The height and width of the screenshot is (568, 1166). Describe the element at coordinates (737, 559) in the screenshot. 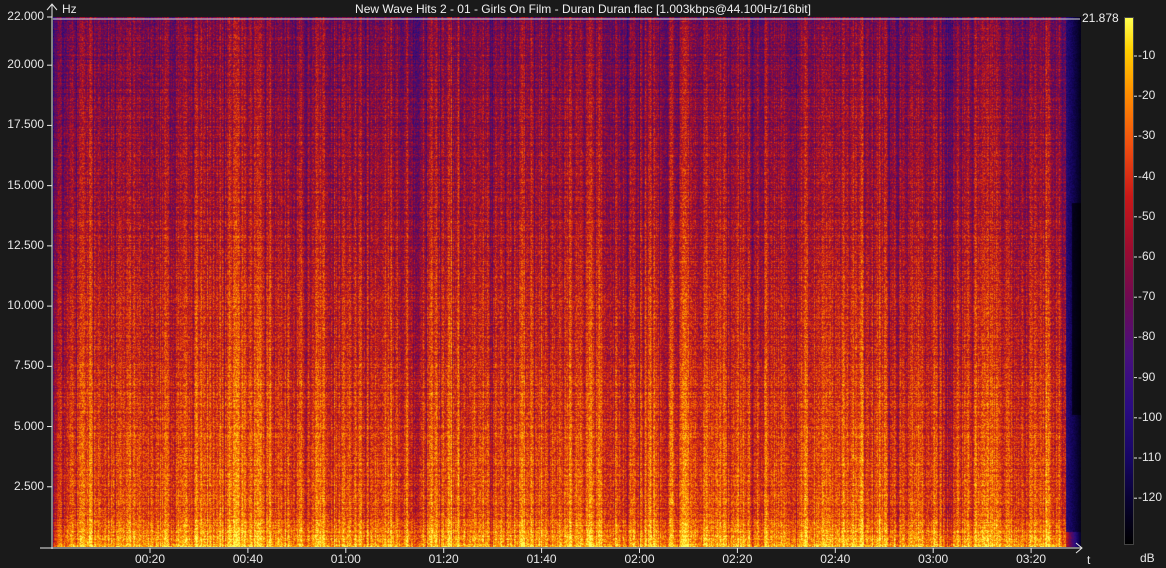

I see `x-tick-label: 02:20` at that location.